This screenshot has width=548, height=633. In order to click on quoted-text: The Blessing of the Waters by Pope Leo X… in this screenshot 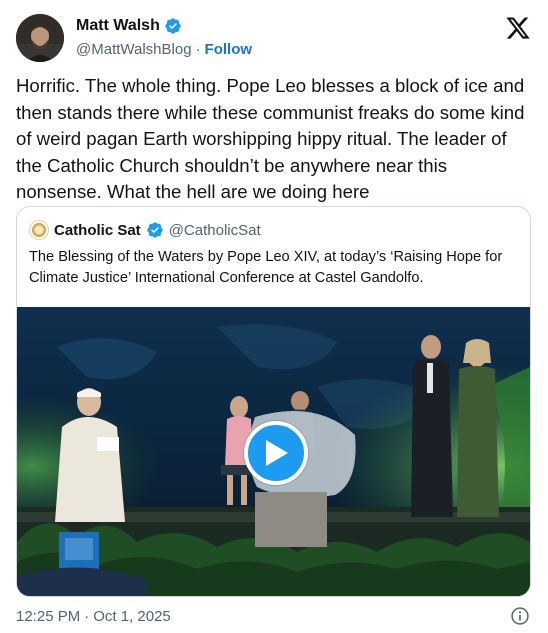, I will do `click(266, 267)`.